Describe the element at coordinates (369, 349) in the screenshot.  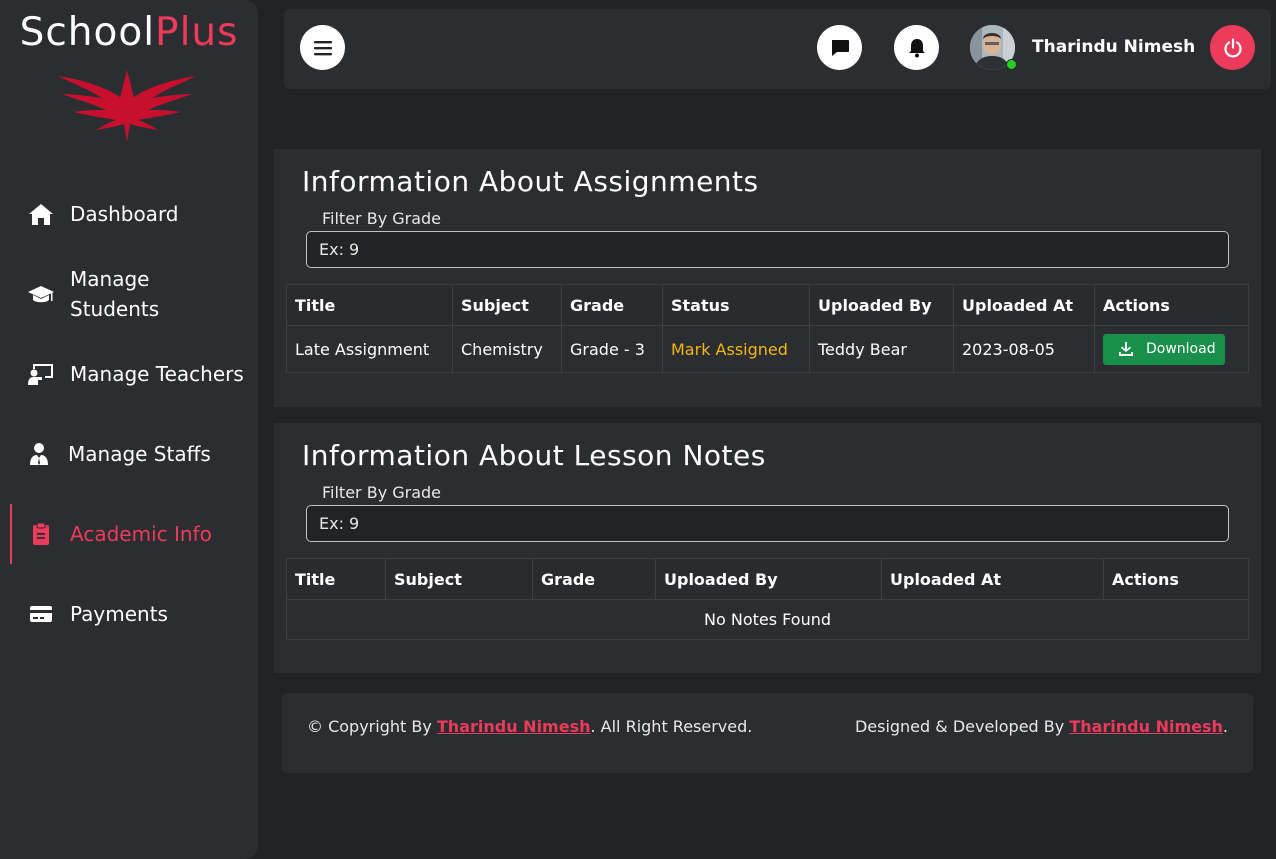
I see `cell-title: Late Assignment` at that location.